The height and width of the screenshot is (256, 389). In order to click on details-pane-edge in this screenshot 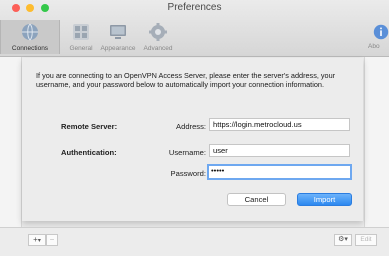, I will do `click(376, 142)`.